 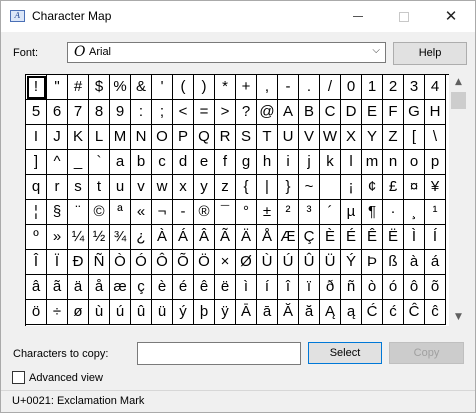 I want to click on character-cell: î, so click(x=288, y=287).